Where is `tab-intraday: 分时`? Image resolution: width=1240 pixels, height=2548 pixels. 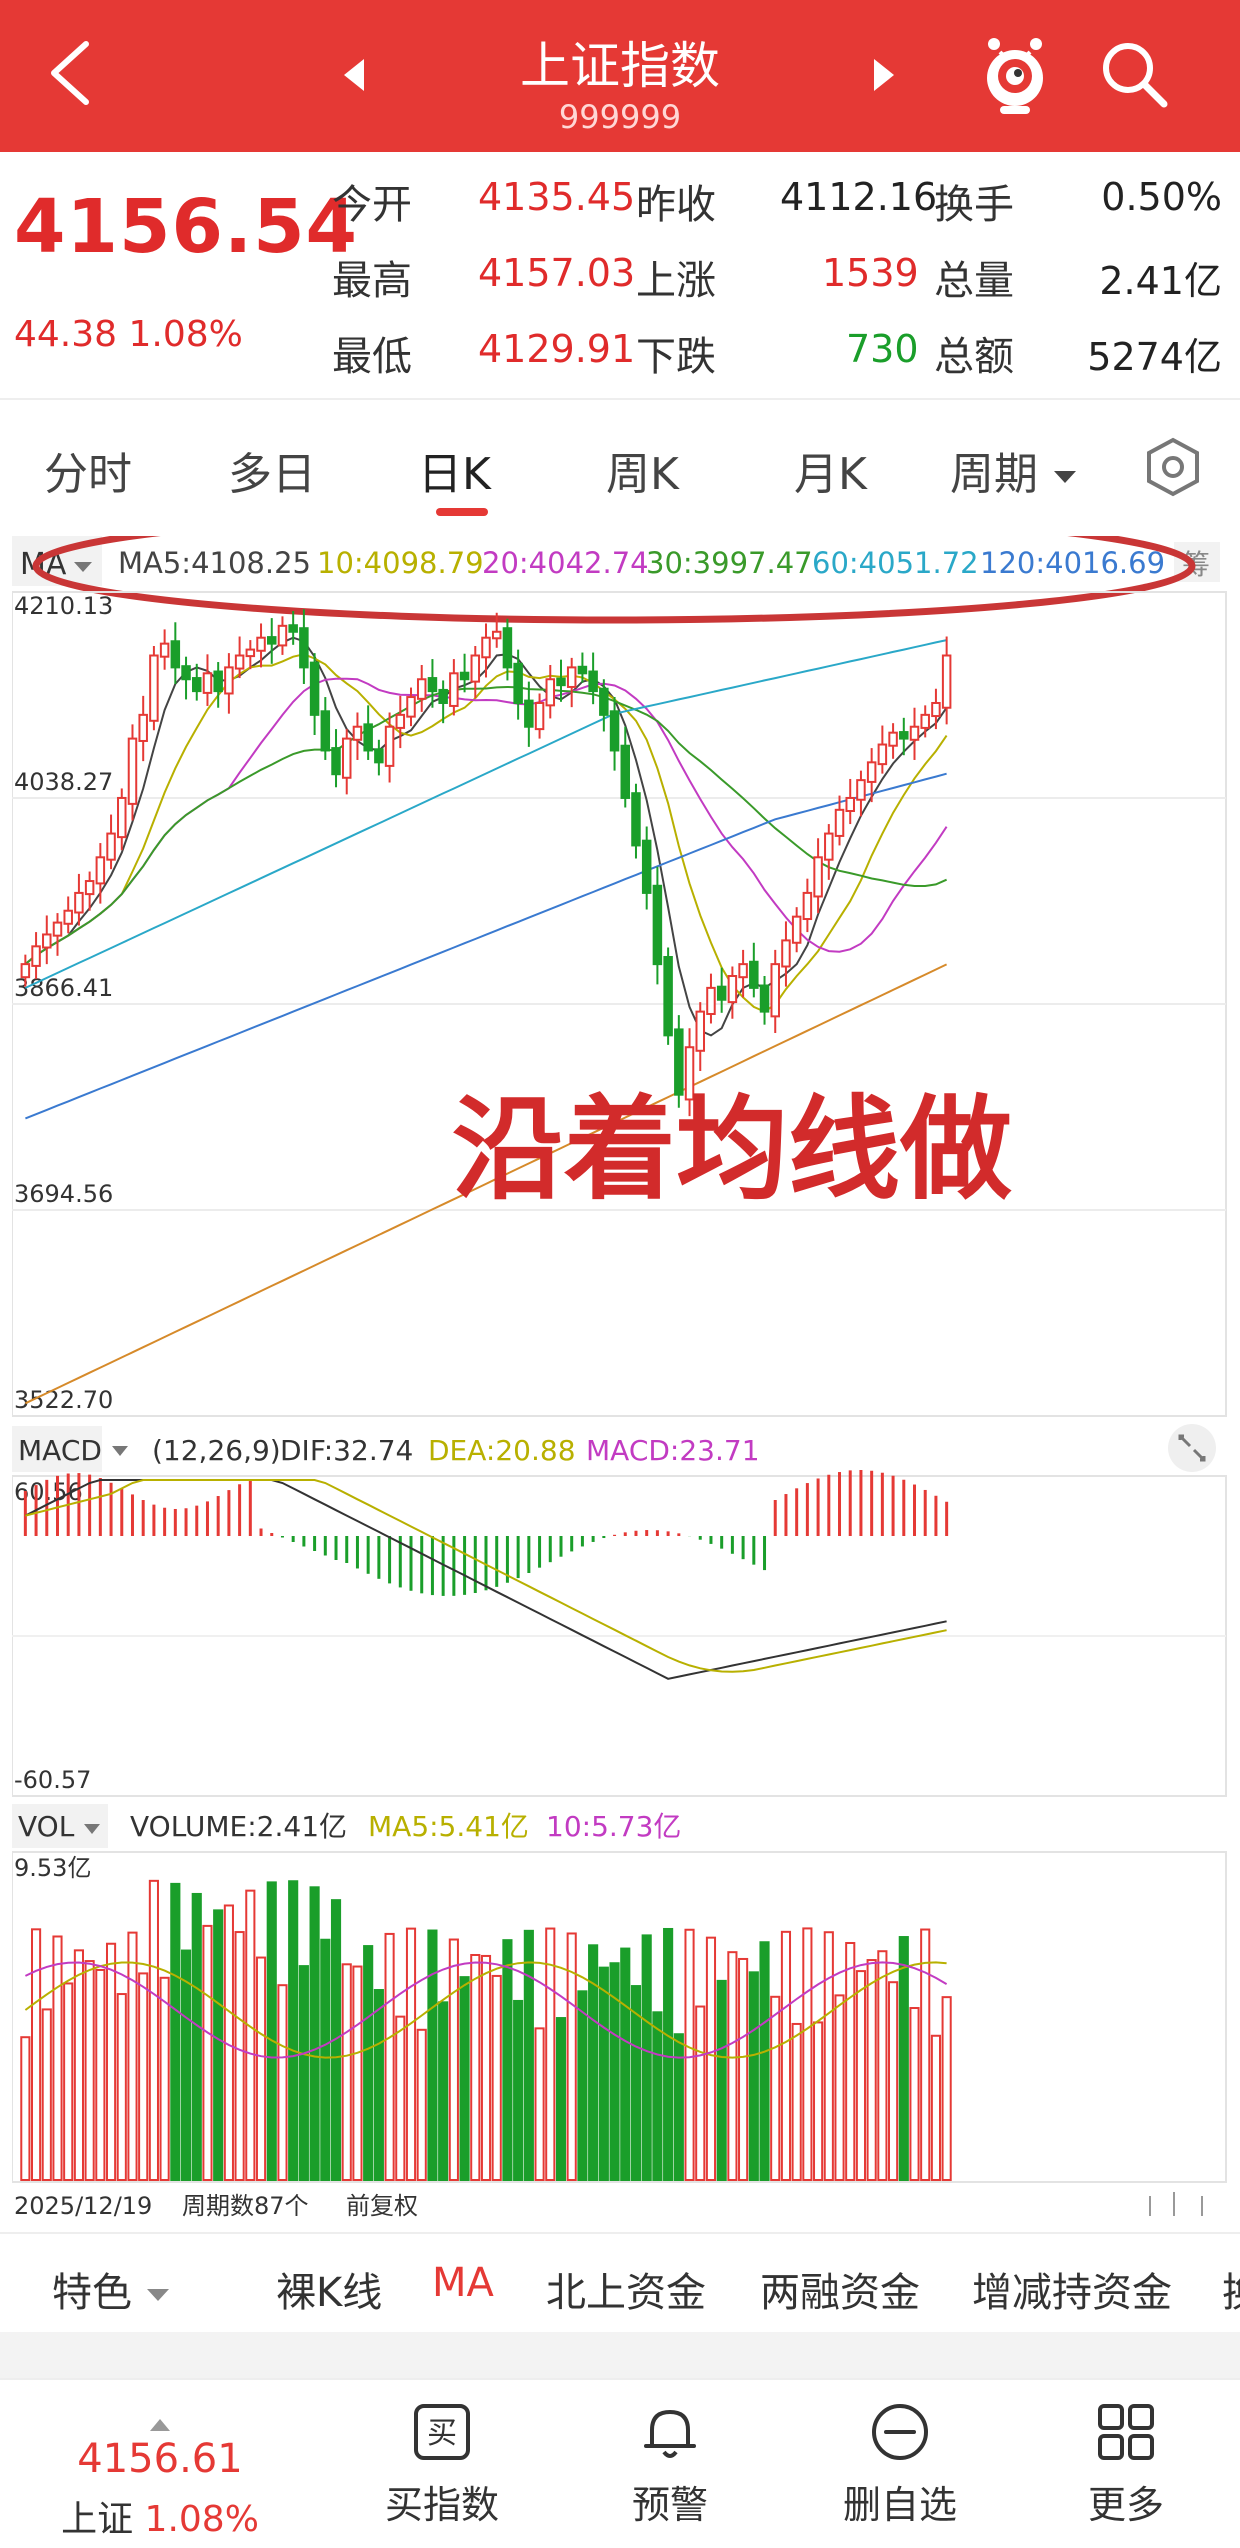
tab-intraday: 分时 is located at coordinates (88, 470).